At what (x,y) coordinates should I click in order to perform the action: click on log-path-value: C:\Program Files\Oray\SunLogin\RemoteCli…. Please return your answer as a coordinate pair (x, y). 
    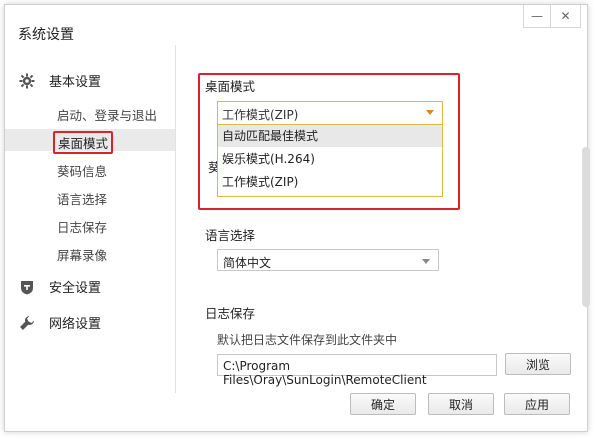
    Looking at the image, I should click on (325, 373).